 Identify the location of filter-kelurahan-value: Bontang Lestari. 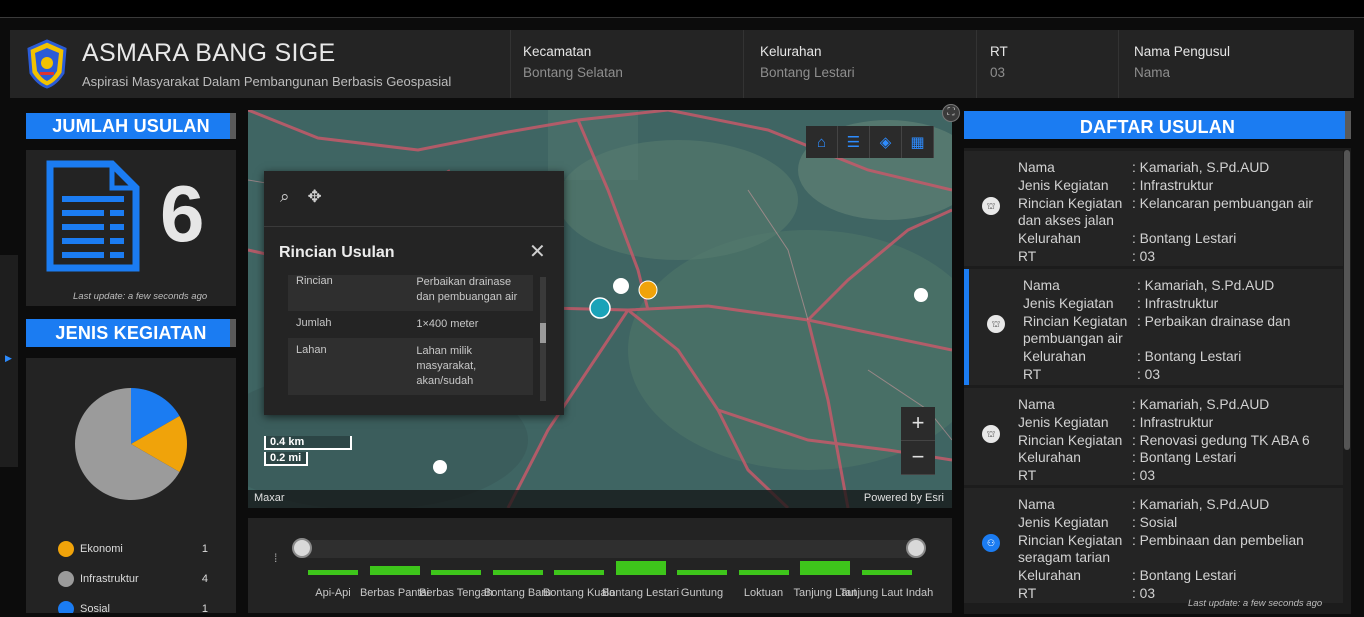
(807, 72).